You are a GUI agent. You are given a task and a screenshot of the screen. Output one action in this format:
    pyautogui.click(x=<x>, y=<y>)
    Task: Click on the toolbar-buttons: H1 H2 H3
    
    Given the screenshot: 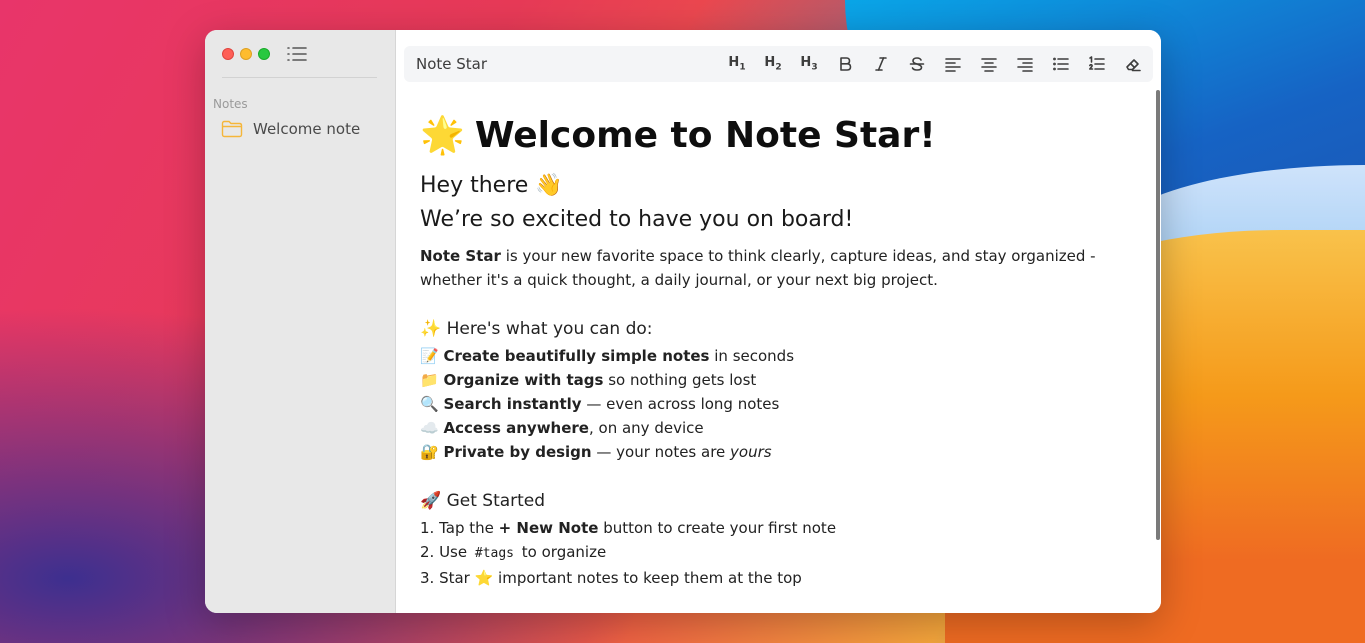 What is the action you would take?
    pyautogui.click(x=935, y=64)
    